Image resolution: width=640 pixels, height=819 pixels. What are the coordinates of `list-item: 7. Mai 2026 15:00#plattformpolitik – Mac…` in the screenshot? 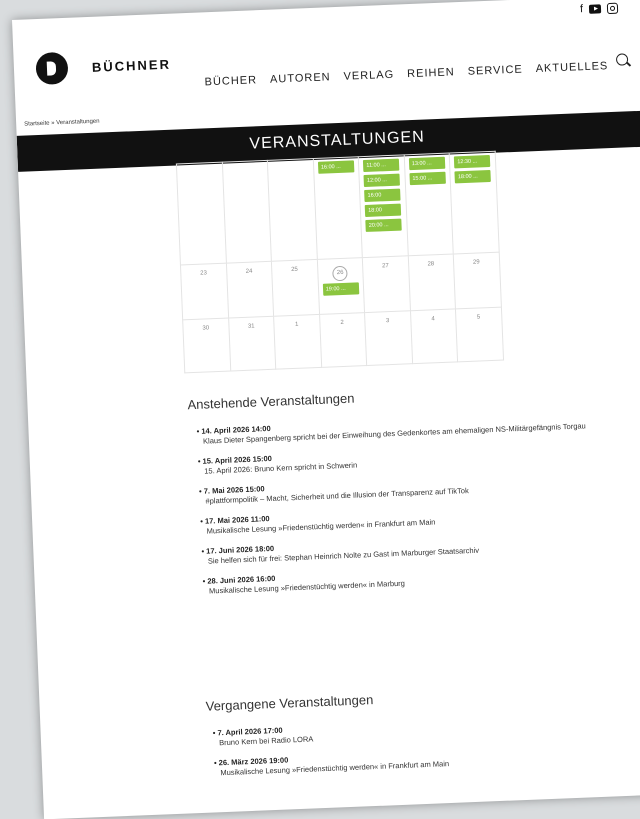 It's located at (393, 489).